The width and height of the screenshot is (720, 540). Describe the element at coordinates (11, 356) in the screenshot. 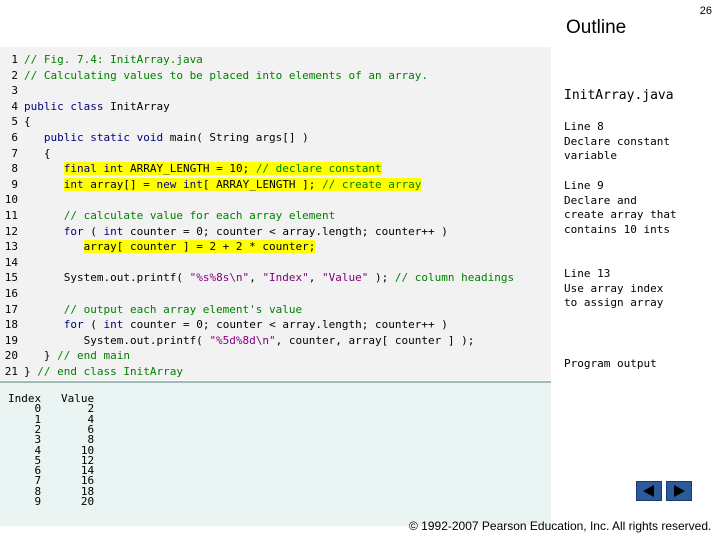

I see `line-number: 20` at that location.